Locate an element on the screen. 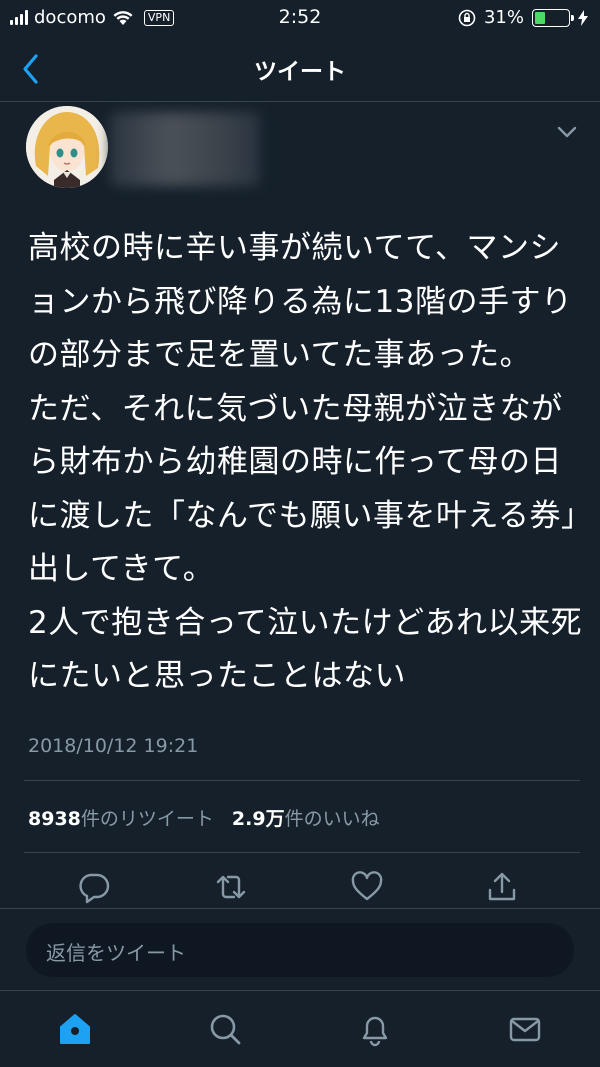 The width and height of the screenshot is (600, 1067). author-name-blurred is located at coordinates (185, 149).